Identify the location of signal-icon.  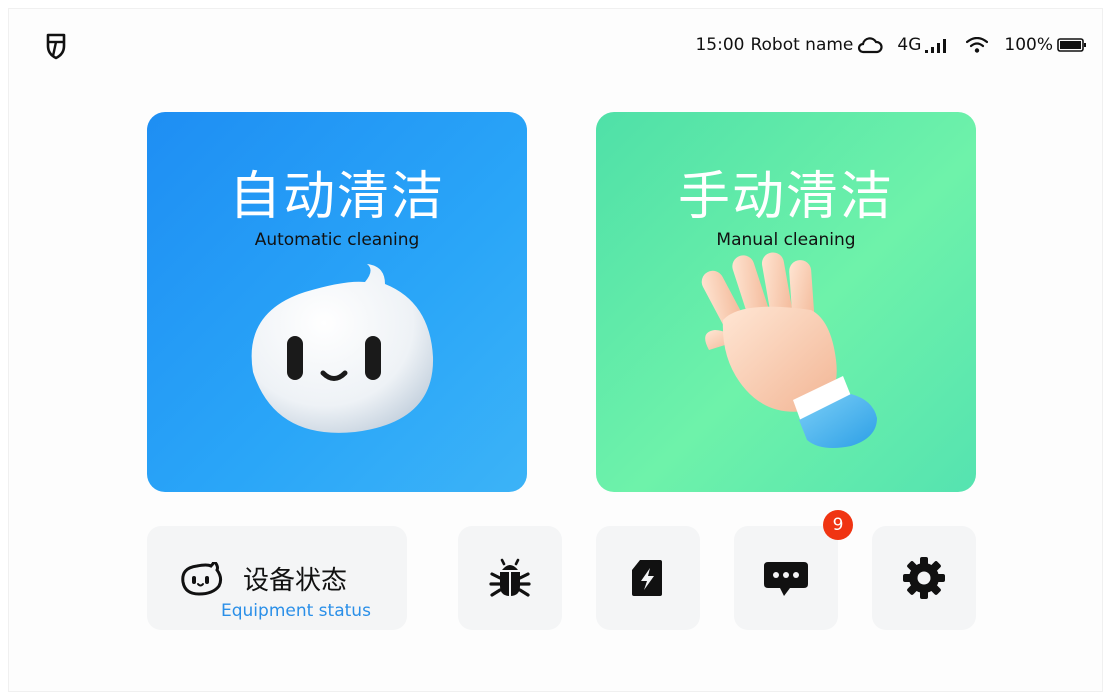
(936, 46).